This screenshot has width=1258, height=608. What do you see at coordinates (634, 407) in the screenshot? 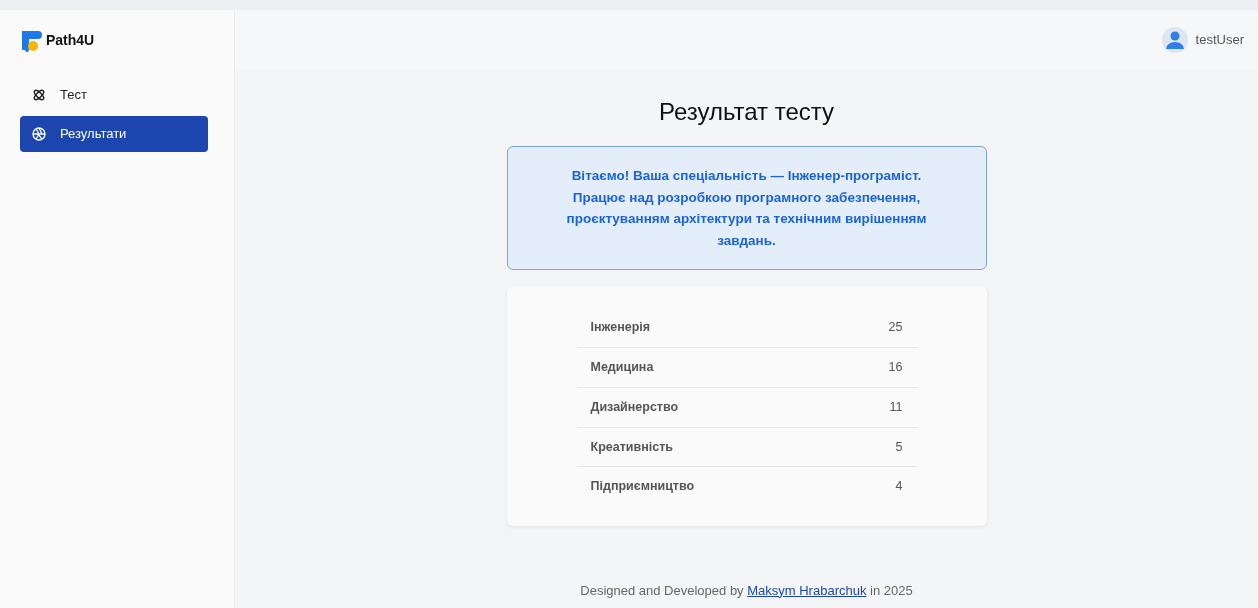
I see `score-name: Дизайнерство` at bounding box center [634, 407].